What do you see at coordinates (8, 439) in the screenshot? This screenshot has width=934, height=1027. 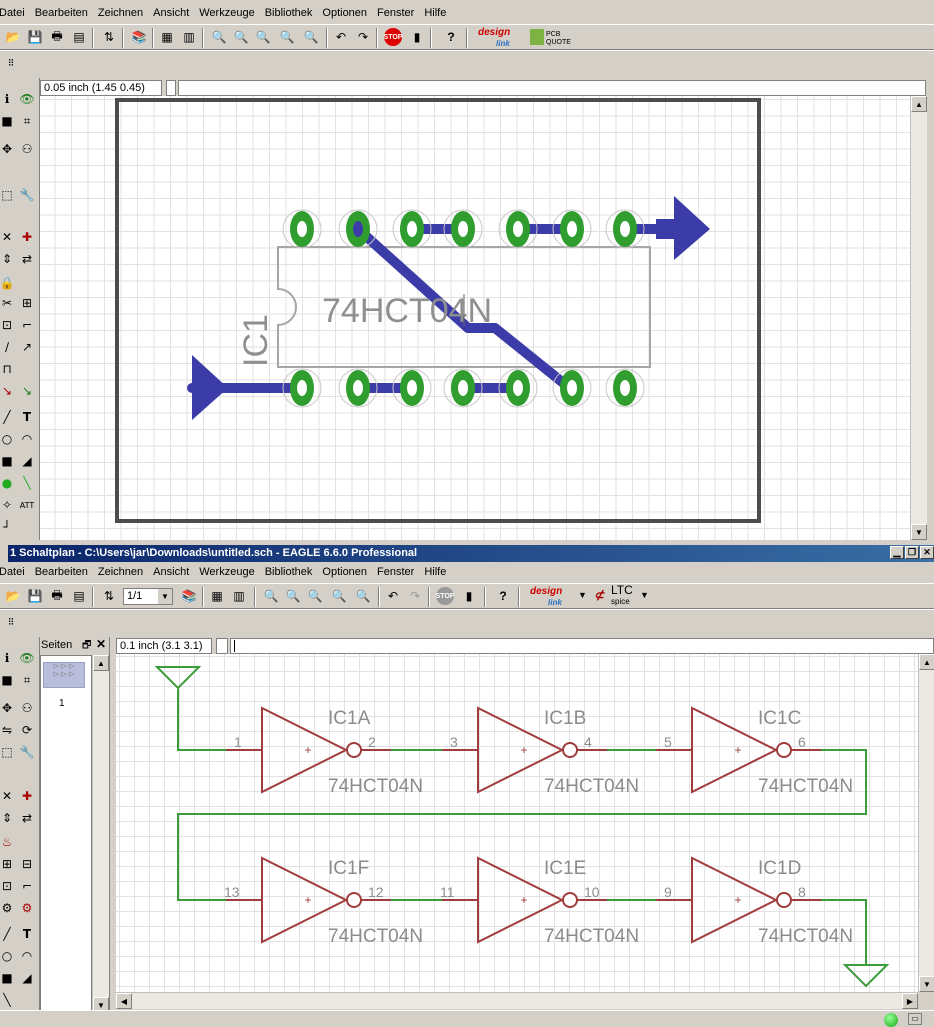 I see `circle-icon: ○` at bounding box center [8, 439].